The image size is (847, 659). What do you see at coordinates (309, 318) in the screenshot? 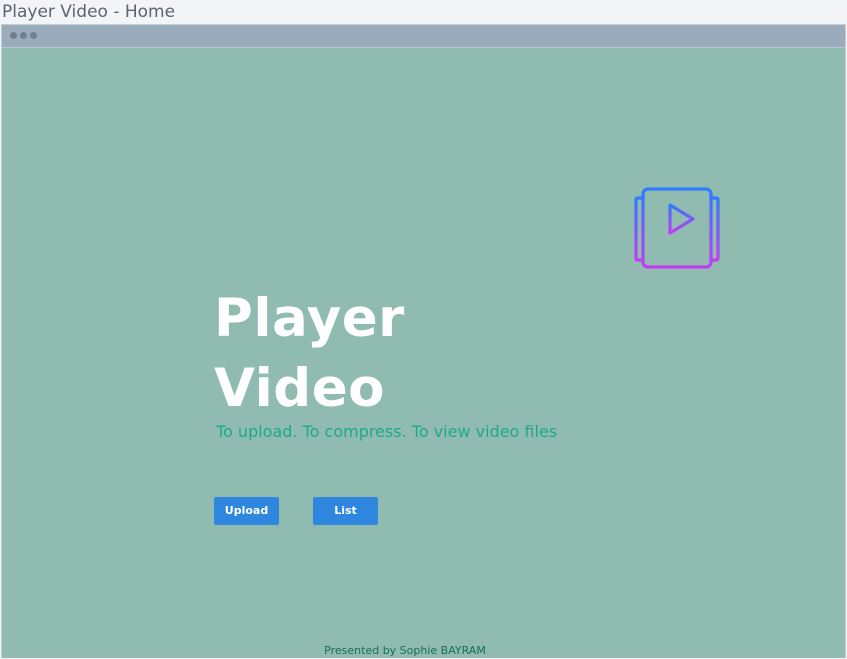
I see `page-title-line1: Player` at bounding box center [309, 318].